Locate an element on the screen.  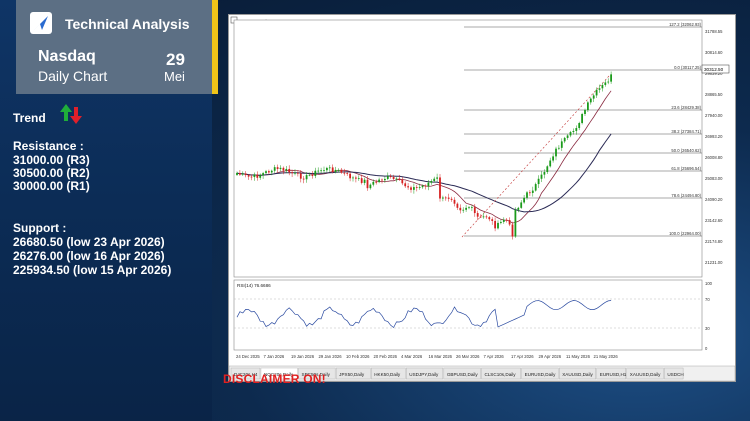
support-s2: 26276.00 (low 16 Apr 2026) is located at coordinates (89, 256).